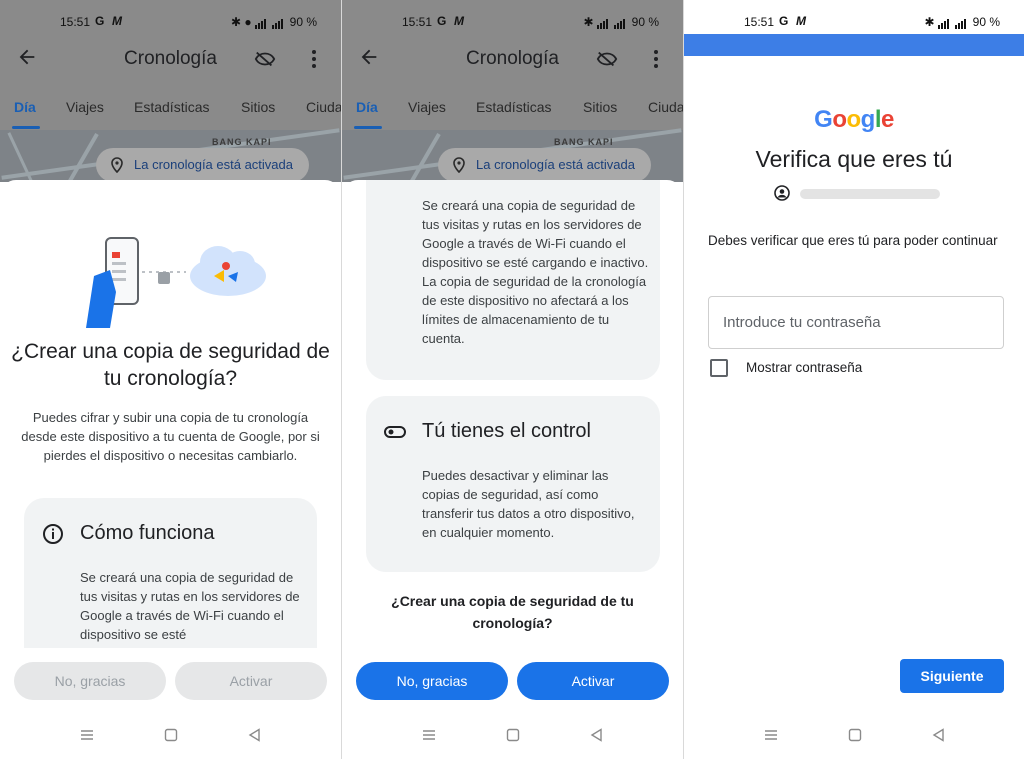  Describe the element at coordinates (870, 194) in the screenshot. I see `blurred-email` at that location.